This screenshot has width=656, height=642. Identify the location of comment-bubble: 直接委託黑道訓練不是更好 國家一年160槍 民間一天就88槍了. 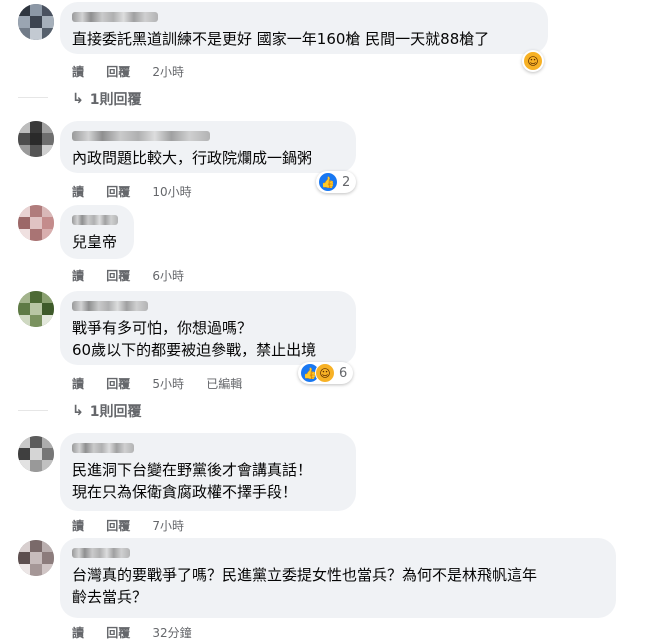
(304, 28).